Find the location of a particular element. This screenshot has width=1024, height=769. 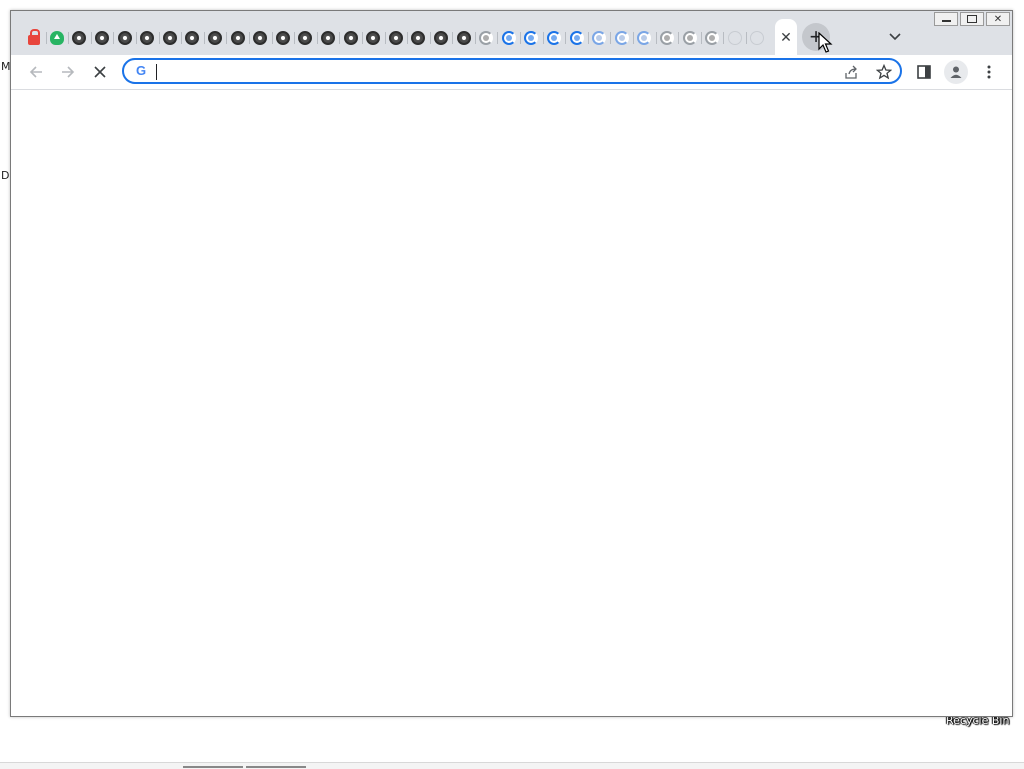

close-icon: ✕ is located at coordinates (998, 19).